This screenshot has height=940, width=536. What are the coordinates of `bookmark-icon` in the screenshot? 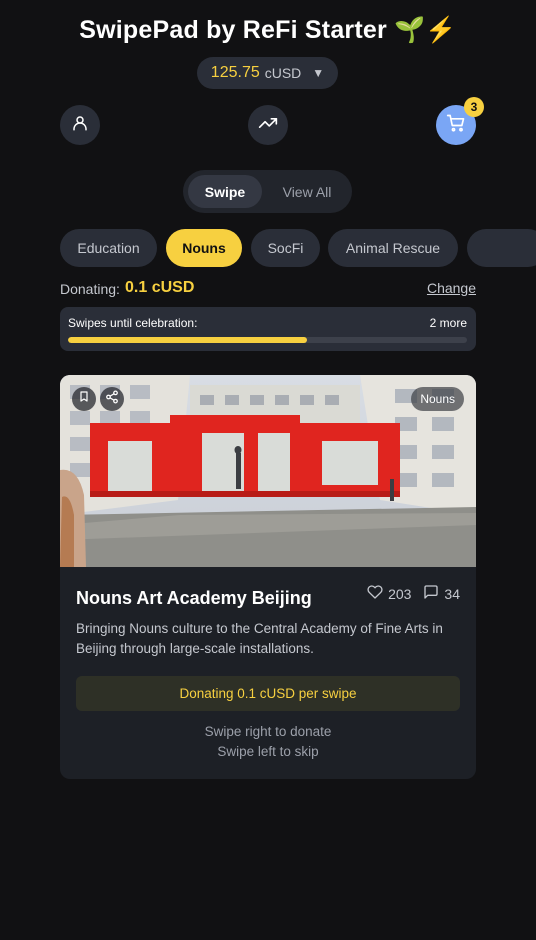 It's located at (84, 399).